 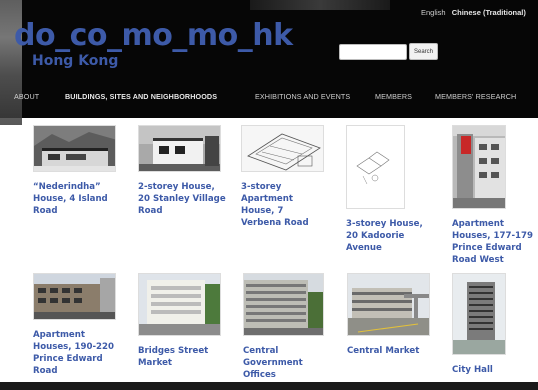 I want to click on nav-about: About, so click(x=26, y=96).